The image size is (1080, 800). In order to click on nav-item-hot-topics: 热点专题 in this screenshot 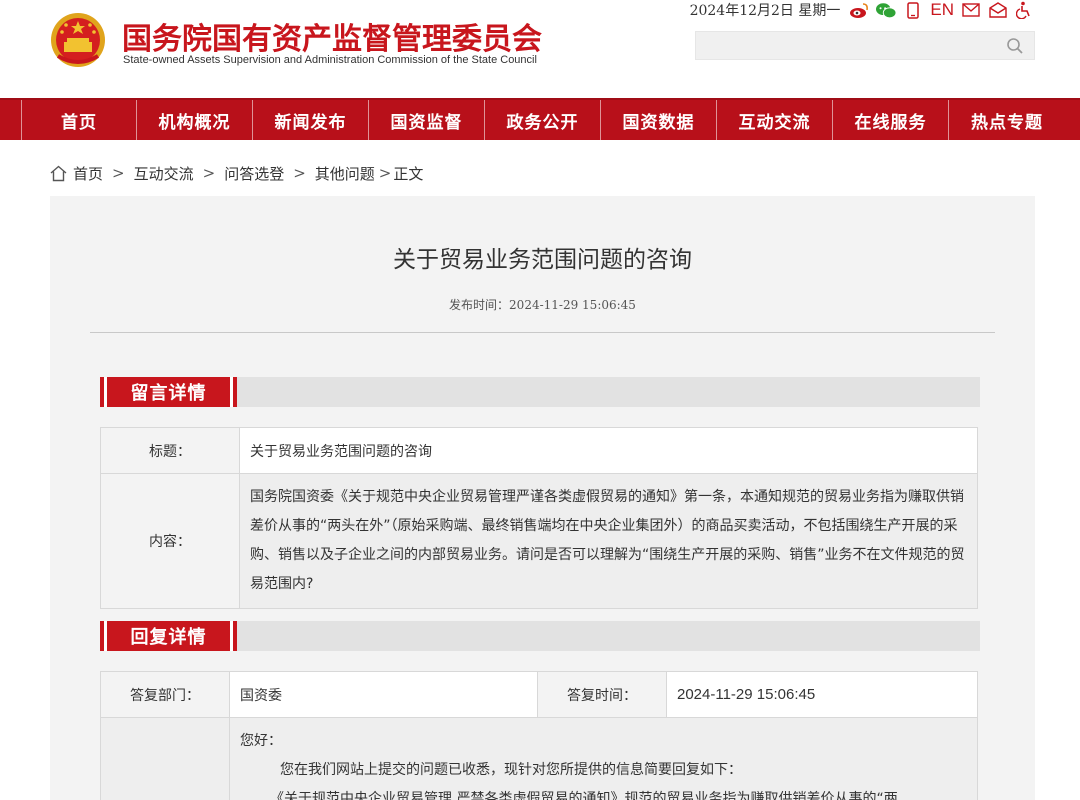, I will do `click(1007, 120)`.